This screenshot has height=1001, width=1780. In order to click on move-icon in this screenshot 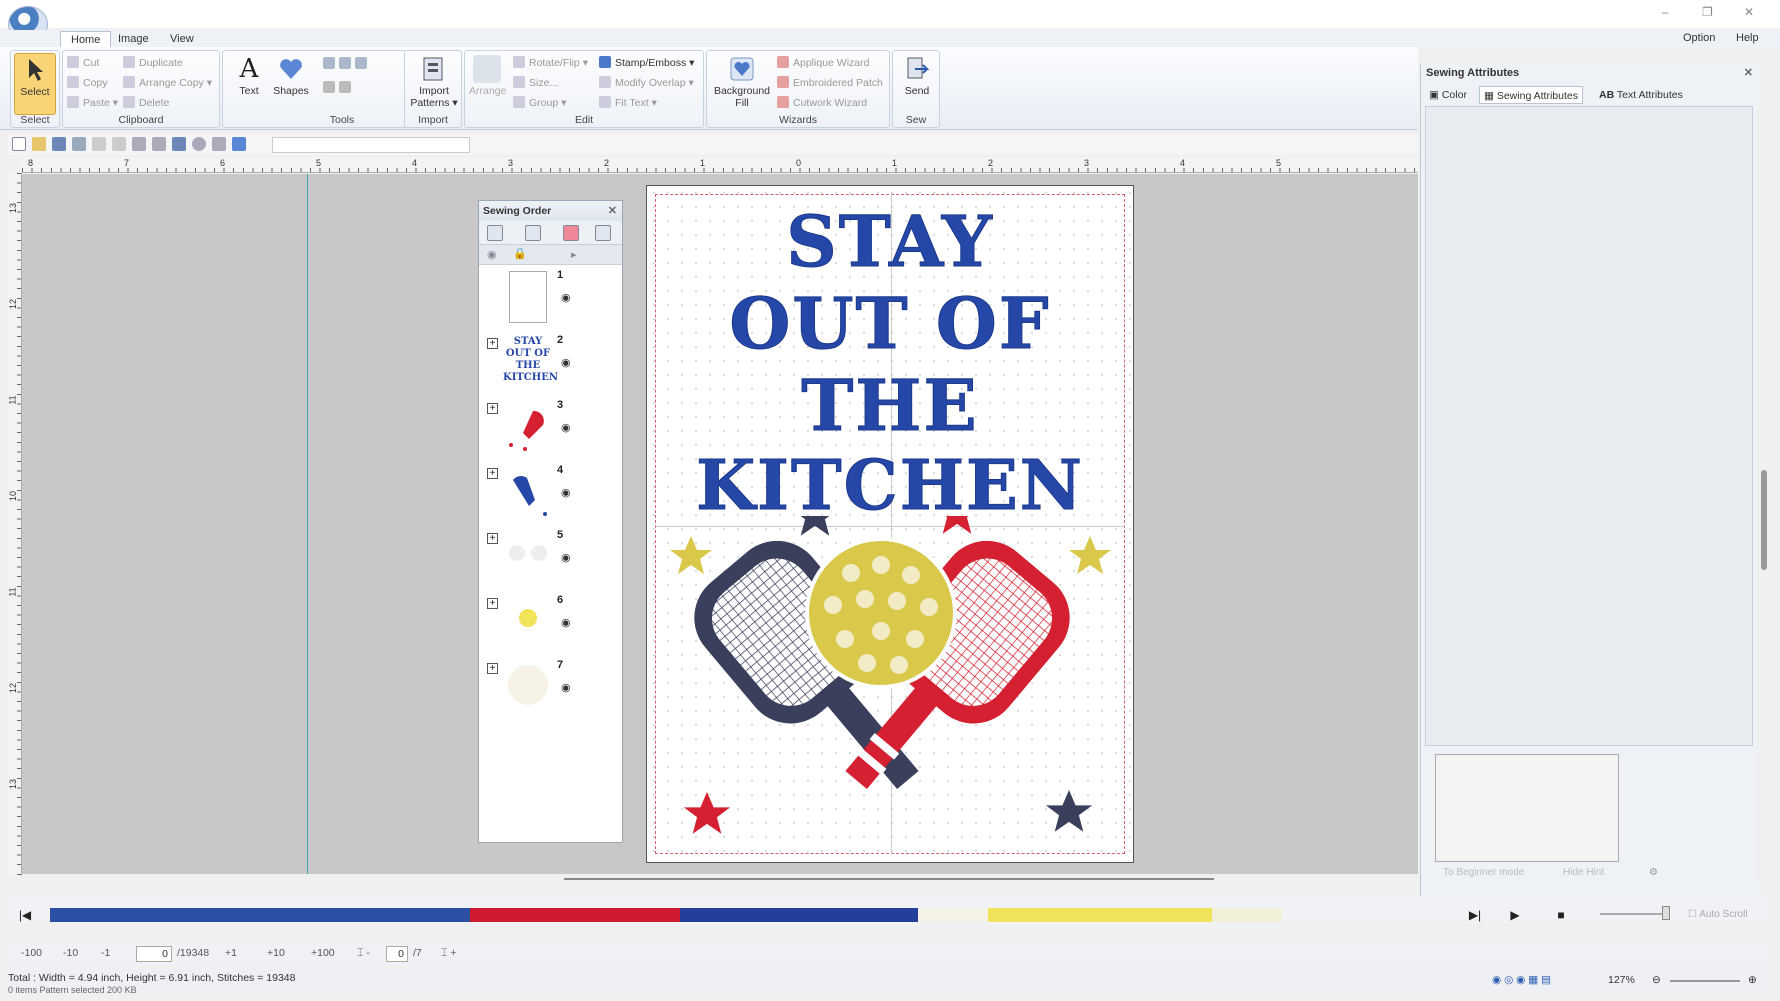, I will do `click(533, 233)`.